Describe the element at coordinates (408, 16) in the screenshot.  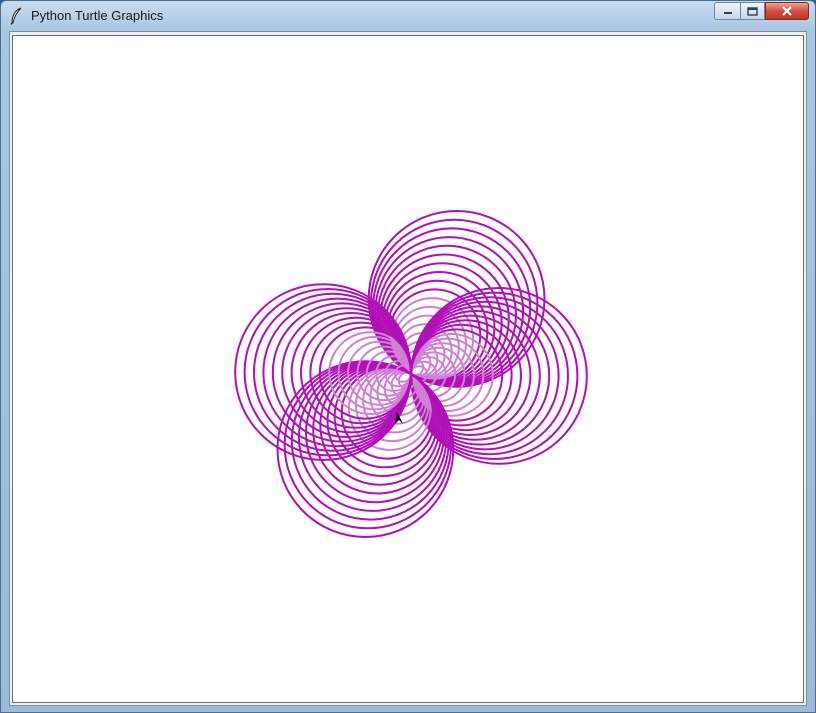
I see `title-bar: Python Turtle Graphics` at that location.